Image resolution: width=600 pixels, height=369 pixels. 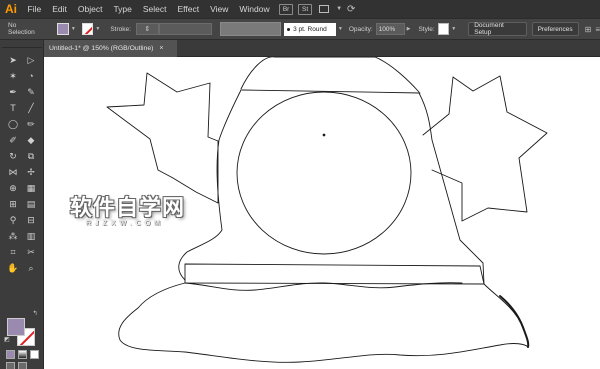 What do you see at coordinates (210, 185) in the screenshot?
I see `body-left-side` at bounding box center [210, 185].